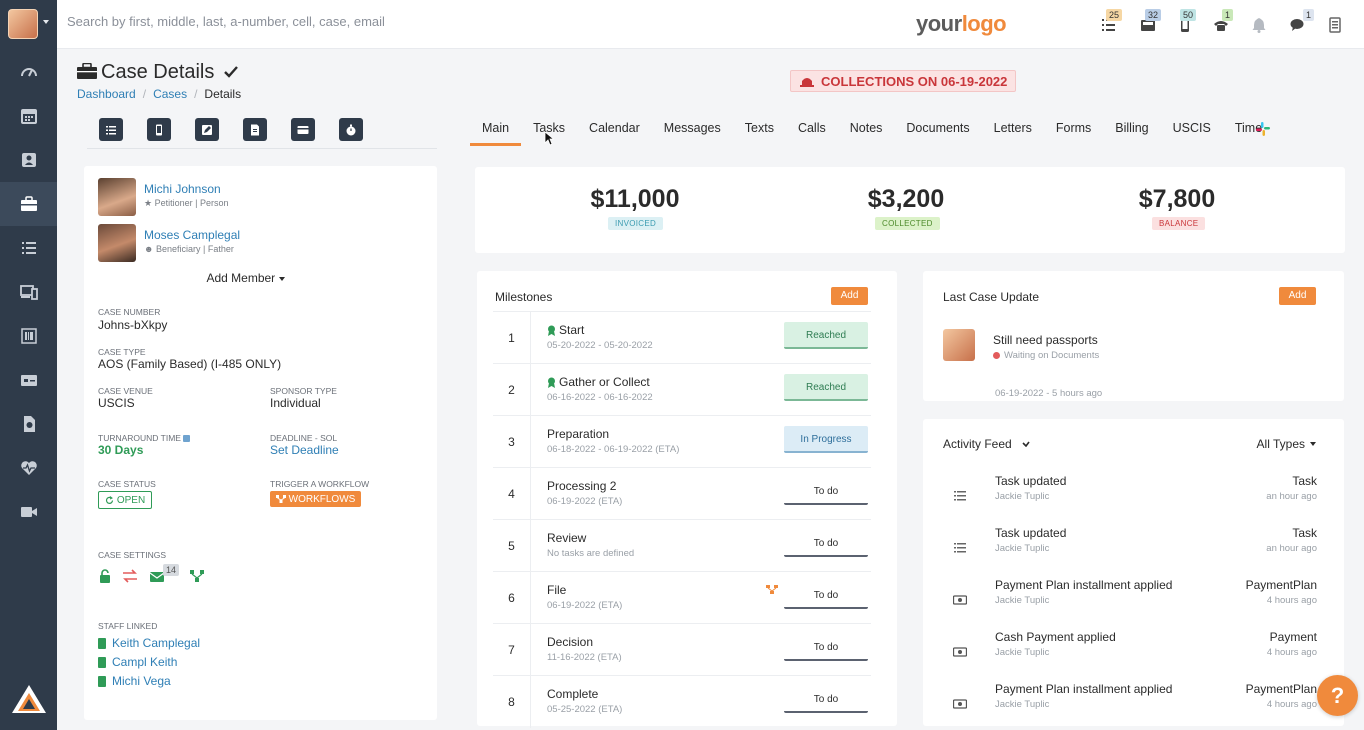 This screenshot has width=1364, height=730. I want to click on milestone-name: Processing 2, so click(581, 486).